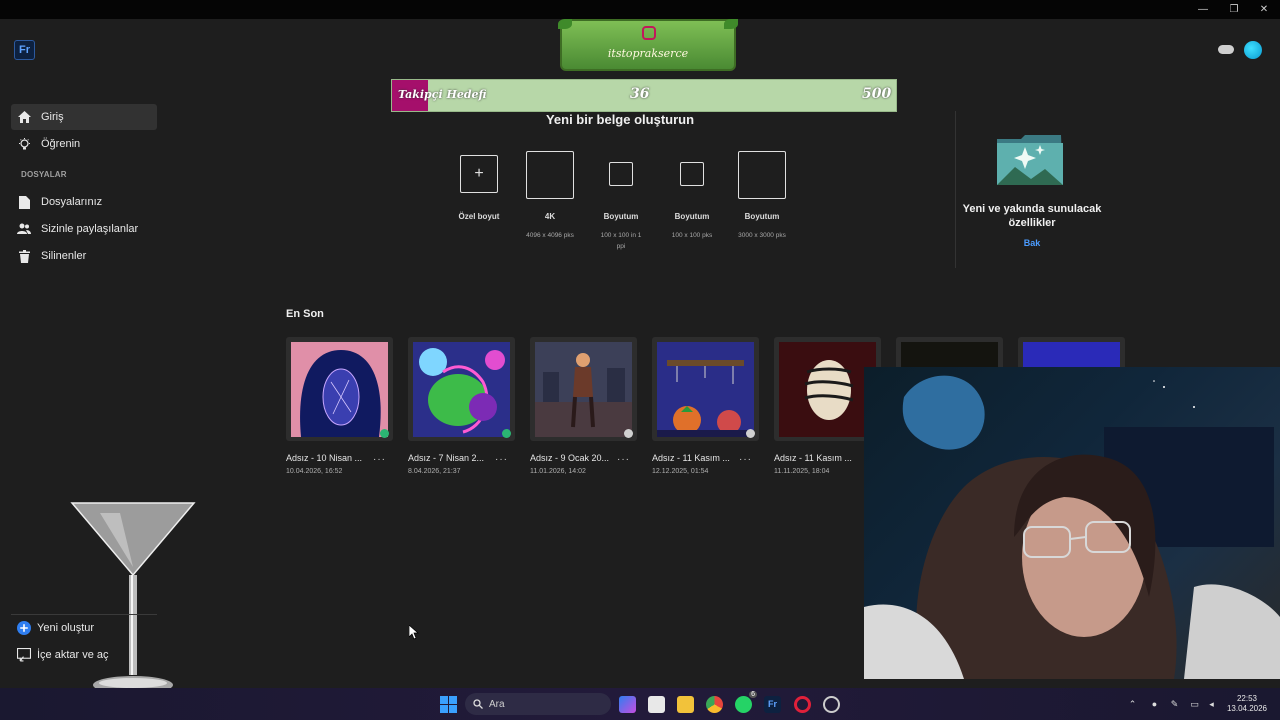 This screenshot has height=720, width=1280. I want to click on close-button: ✕, so click(1264, 9).